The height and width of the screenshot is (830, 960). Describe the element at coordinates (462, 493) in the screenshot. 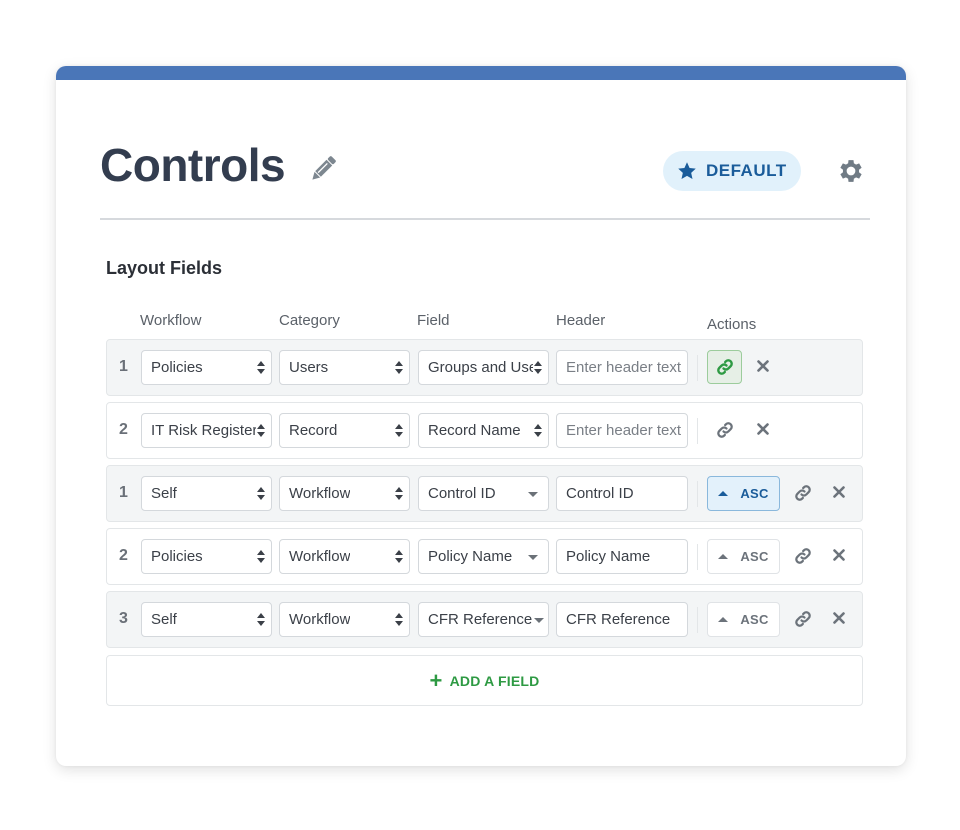

I see `field-value: Control ID` at that location.